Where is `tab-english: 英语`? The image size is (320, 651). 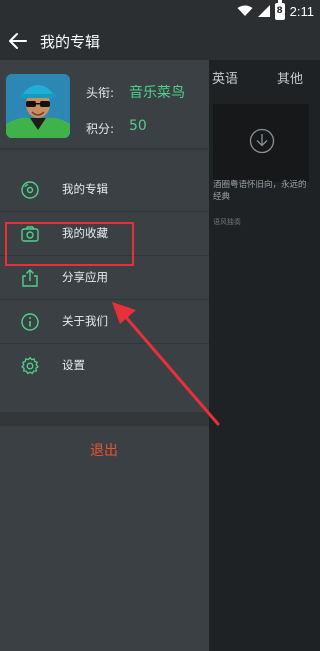 tab-english: 英语 is located at coordinates (225, 77).